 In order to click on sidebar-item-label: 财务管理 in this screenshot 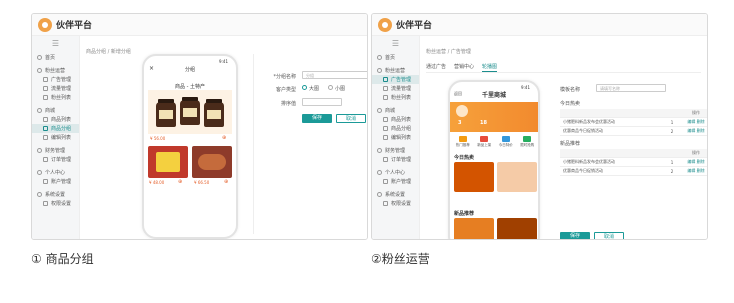, I will do `click(55, 151)`.